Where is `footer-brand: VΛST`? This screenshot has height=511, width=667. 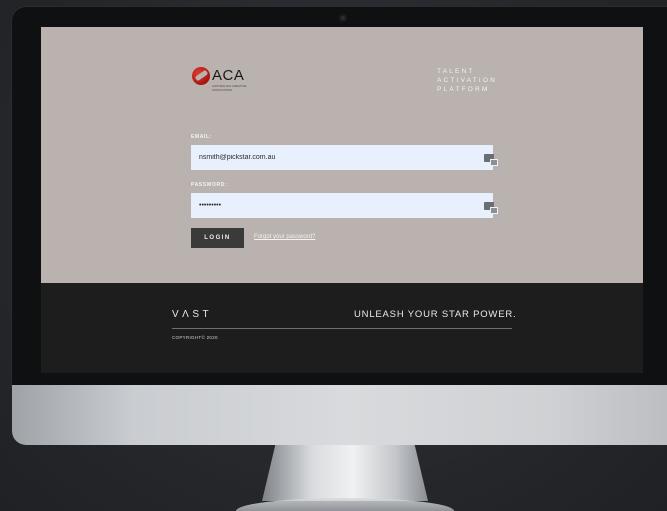 footer-brand: VΛST is located at coordinates (192, 314).